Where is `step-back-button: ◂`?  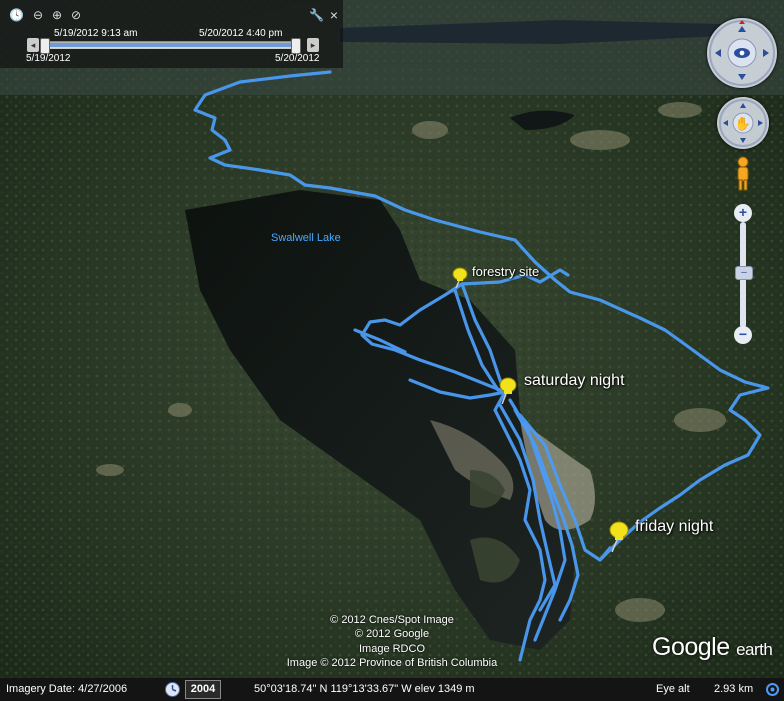 step-back-button: ◂ is located at coordinates (33, 45).